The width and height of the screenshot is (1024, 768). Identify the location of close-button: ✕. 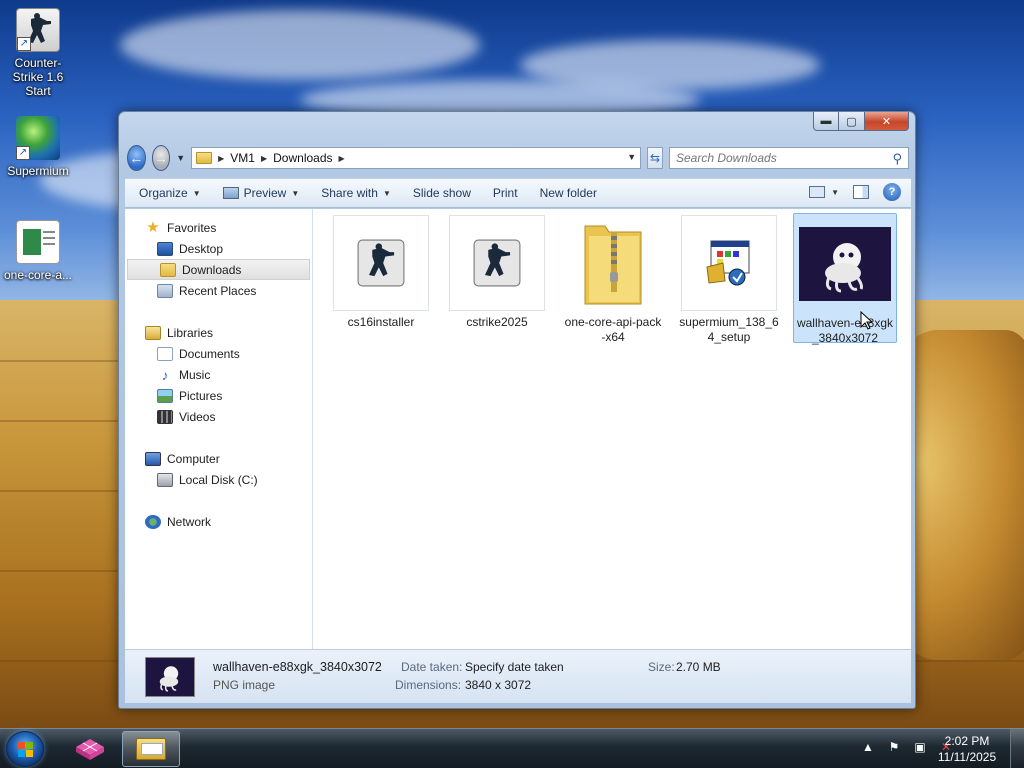
(887, 121).